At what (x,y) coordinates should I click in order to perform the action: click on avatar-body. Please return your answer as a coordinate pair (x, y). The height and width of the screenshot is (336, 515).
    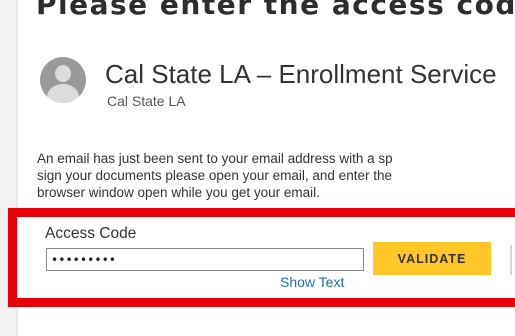
    Looking at the image, I should click on (63, 93).